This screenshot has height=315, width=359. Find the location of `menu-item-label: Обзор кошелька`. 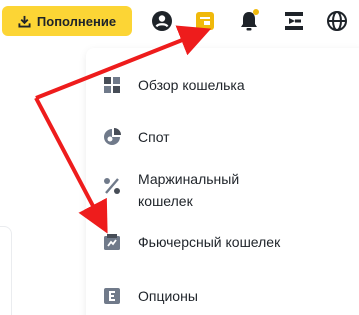

menu-item-label: Обзор кошелька is located at coordinates (191, 85).